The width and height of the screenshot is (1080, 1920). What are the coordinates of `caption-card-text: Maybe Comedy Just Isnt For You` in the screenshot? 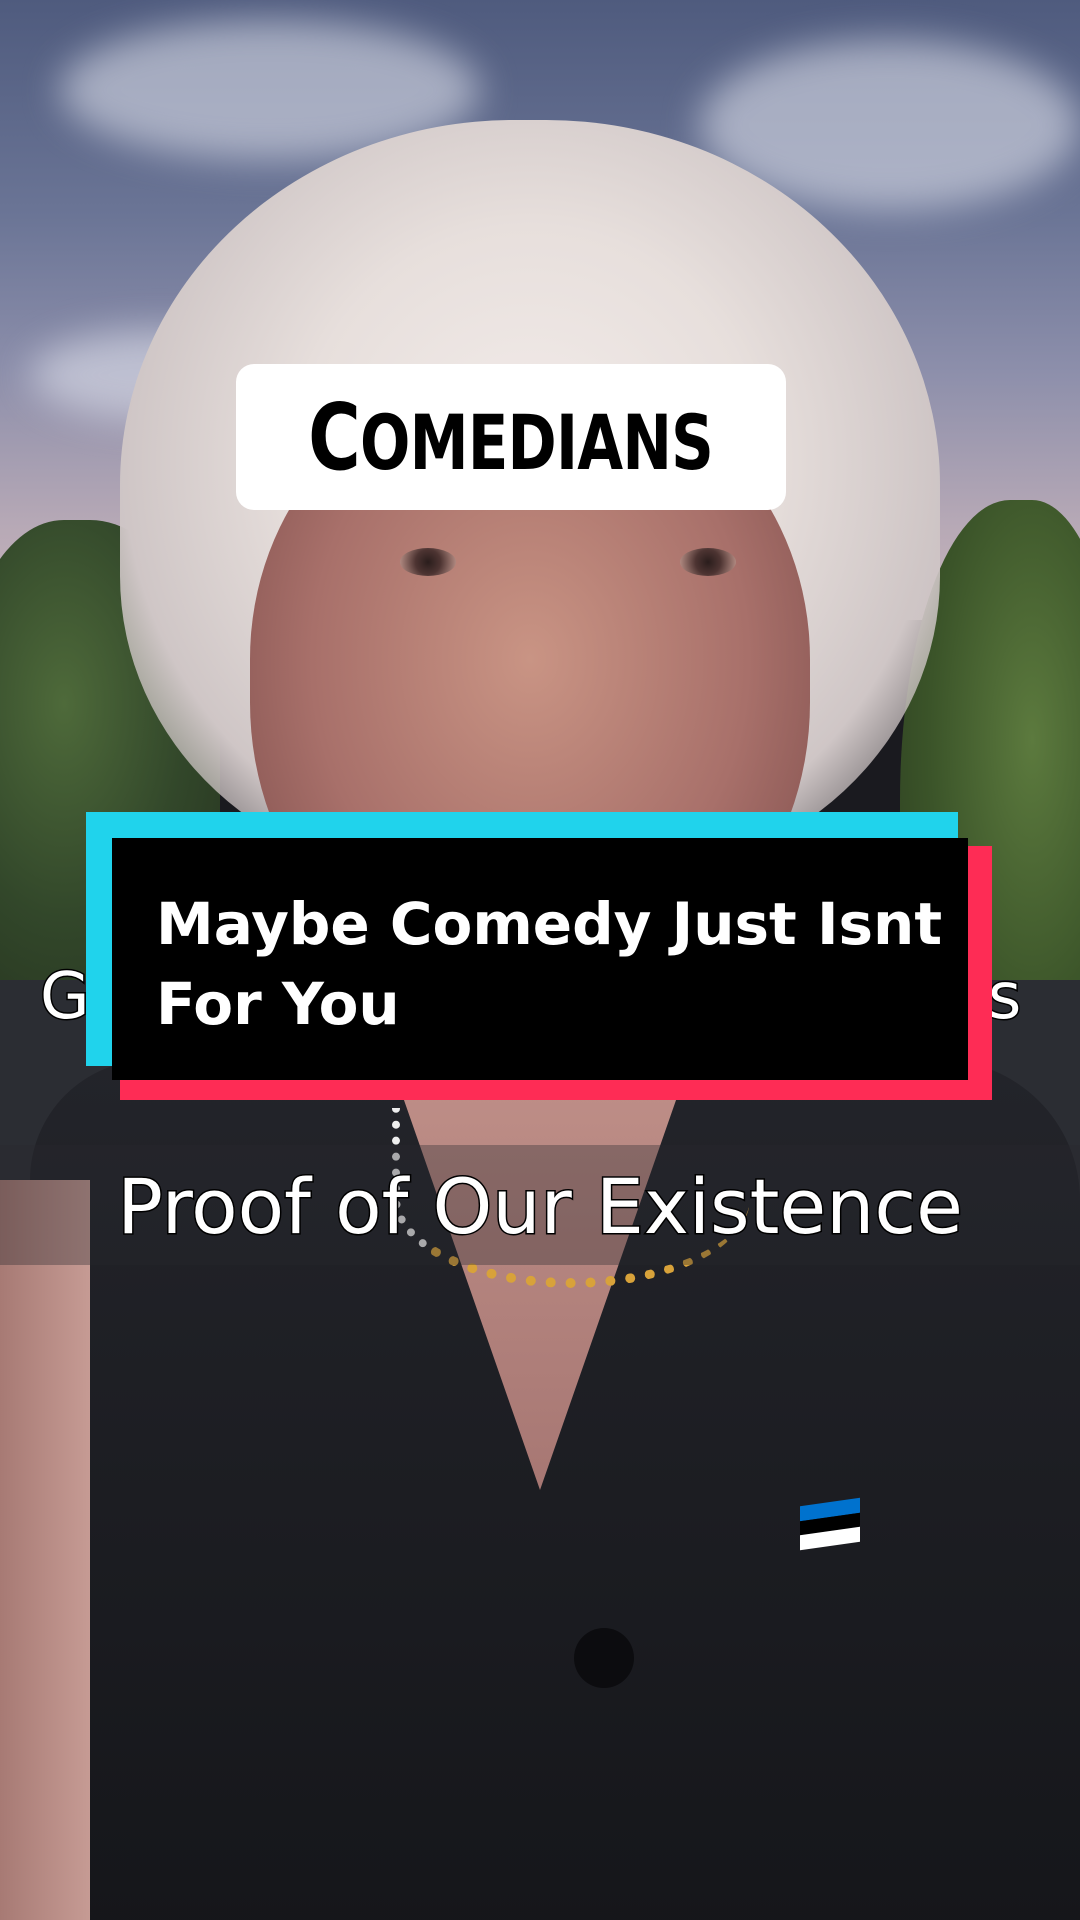 It's located at (556, 964).